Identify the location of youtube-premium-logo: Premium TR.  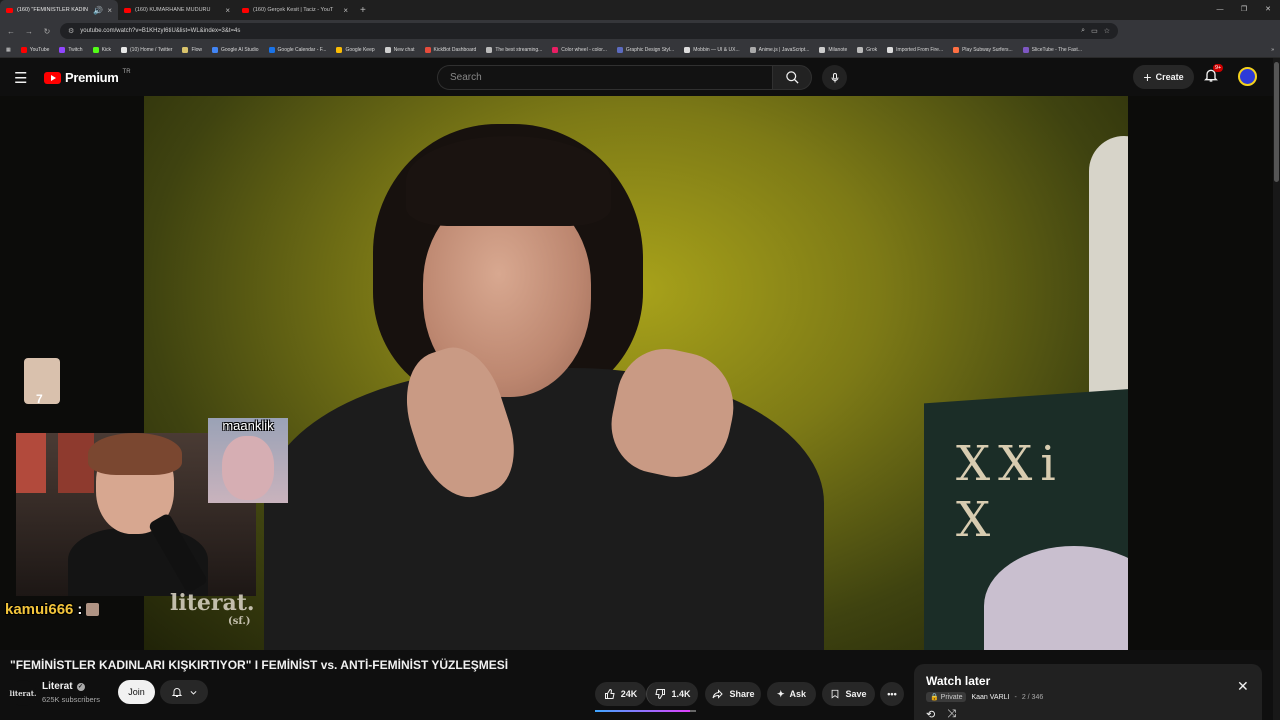
(87, 77).